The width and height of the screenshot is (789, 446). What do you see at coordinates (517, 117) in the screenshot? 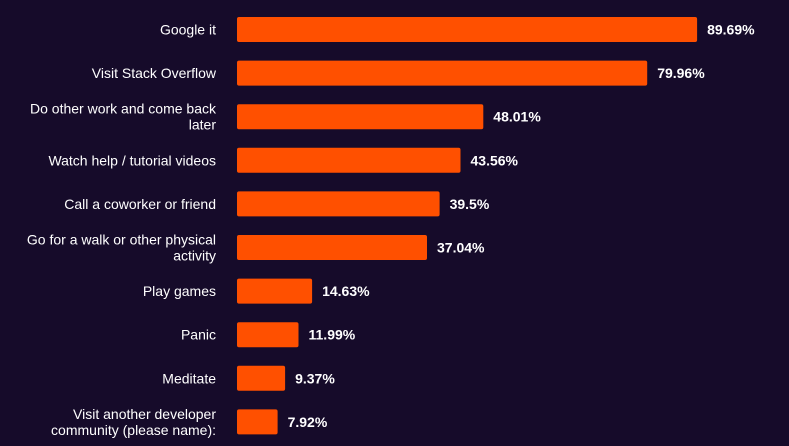
I see `value-label-3: 48.01%` at bounding box center [517, 117].